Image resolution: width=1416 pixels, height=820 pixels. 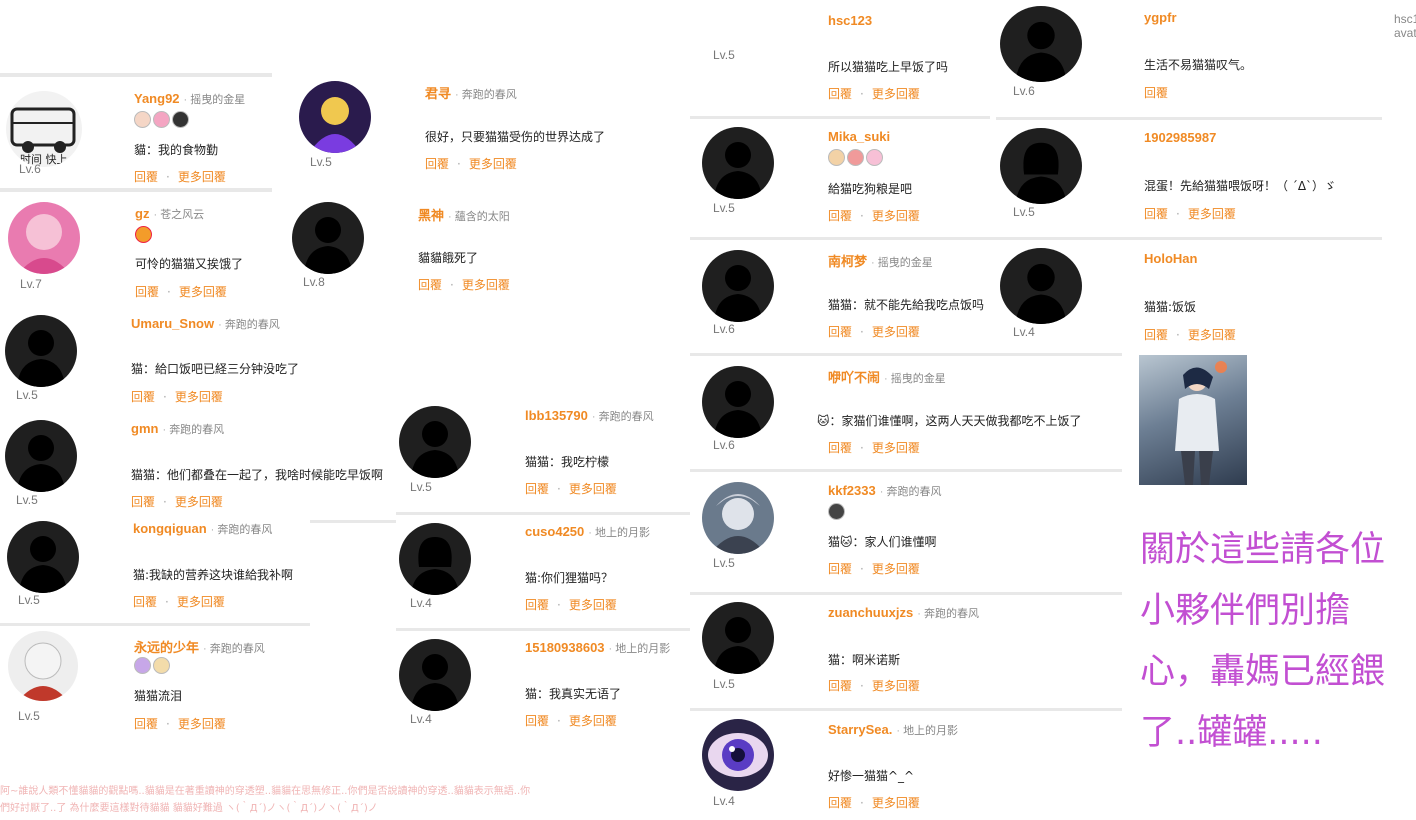 What do you see at coordinates (854, 377) in the screenshot?
I see `username-text: 咿吖不闹` at bounding box center [854, 377].